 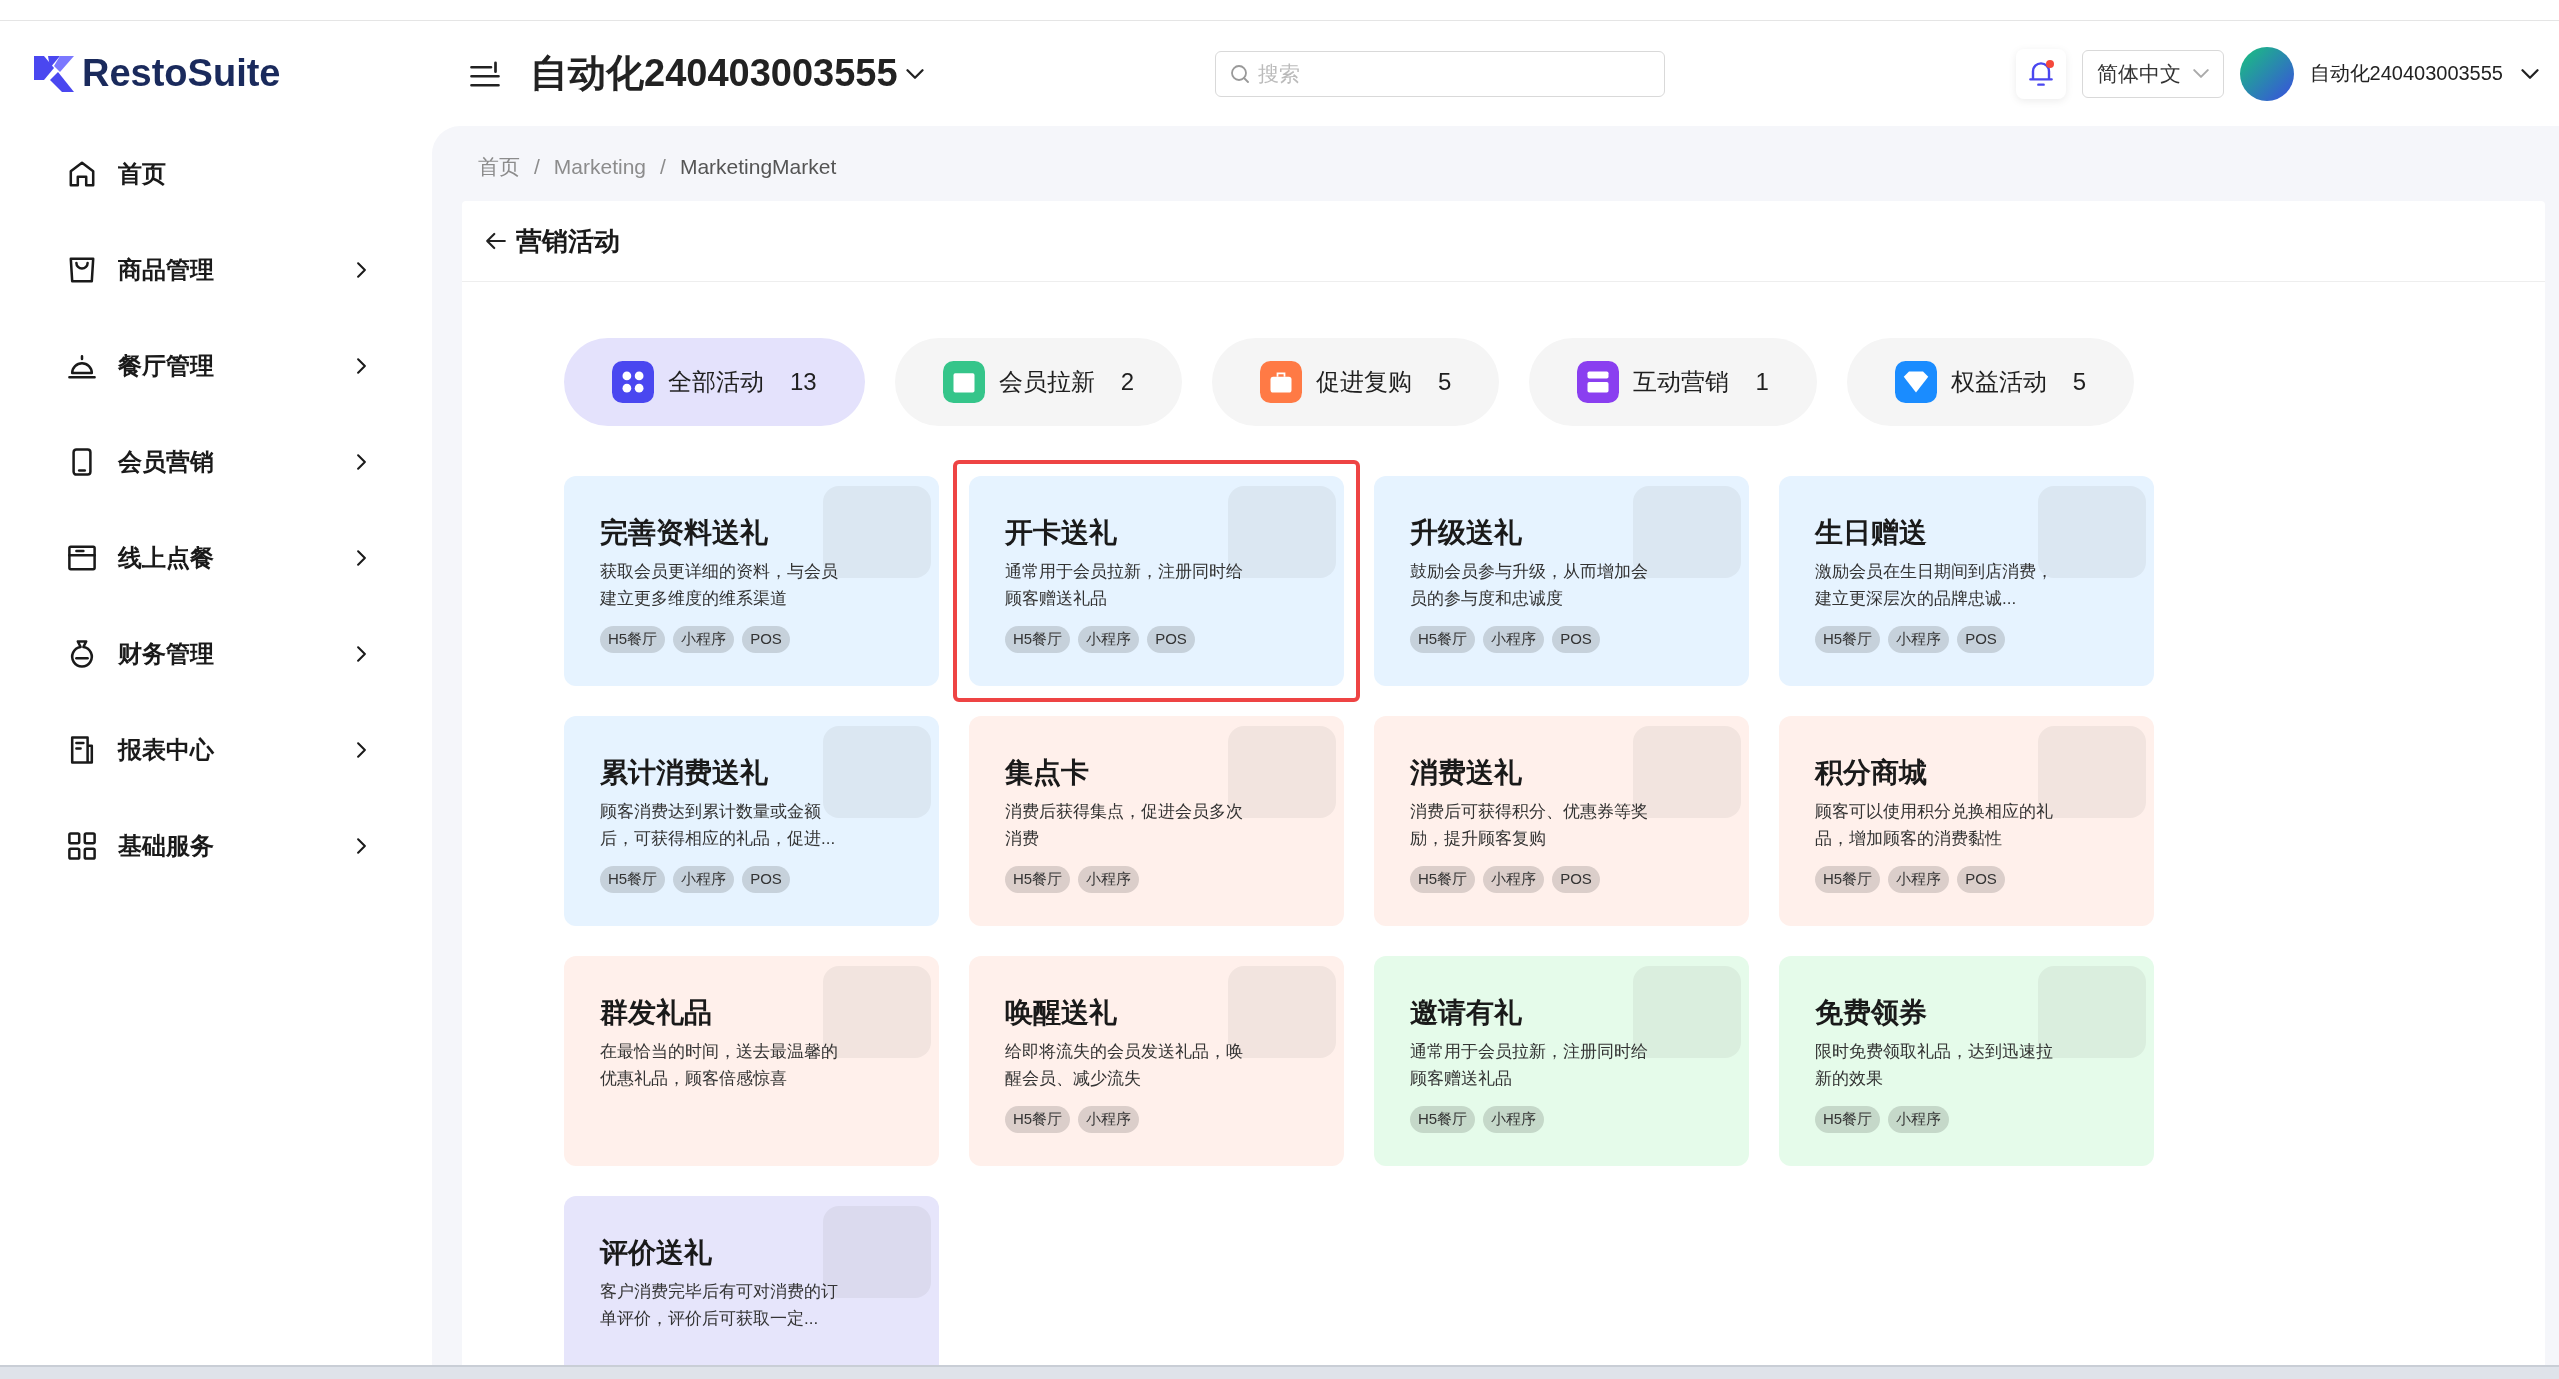 I want to click on category-tab: 权益活动 5, so click(x=1990, y=382).